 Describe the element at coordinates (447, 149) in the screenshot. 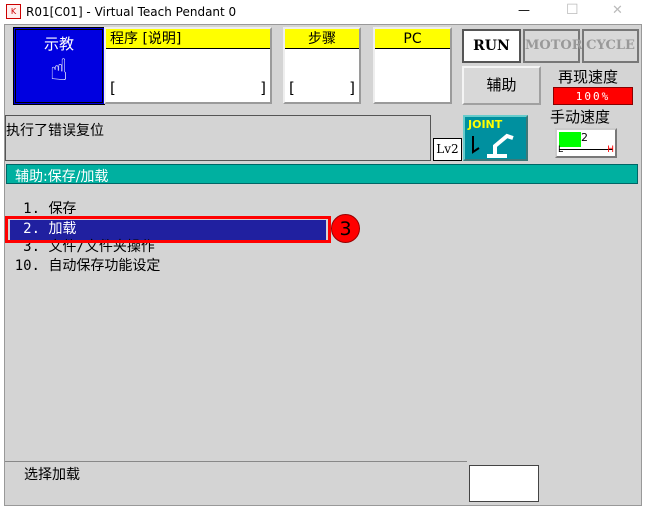

I see `level-indicator: Lv2` at that location.